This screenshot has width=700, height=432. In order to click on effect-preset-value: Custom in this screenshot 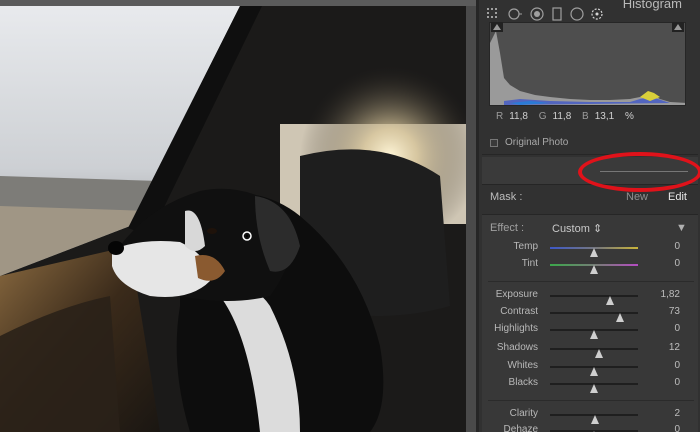, I will do `click(571, 229)`.